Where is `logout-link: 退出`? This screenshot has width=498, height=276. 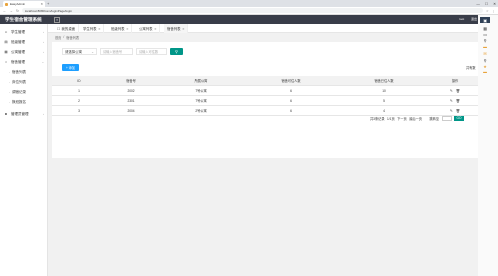
logout-link: 退出 is located at coordinates (474, 19).